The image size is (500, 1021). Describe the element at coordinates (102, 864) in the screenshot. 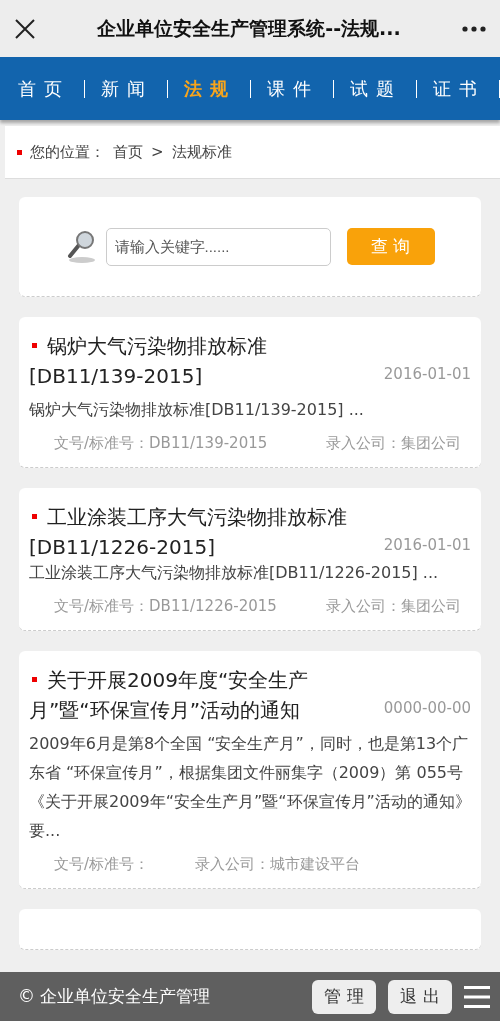

I see `doc-number: 文号/标准号：` at that location.